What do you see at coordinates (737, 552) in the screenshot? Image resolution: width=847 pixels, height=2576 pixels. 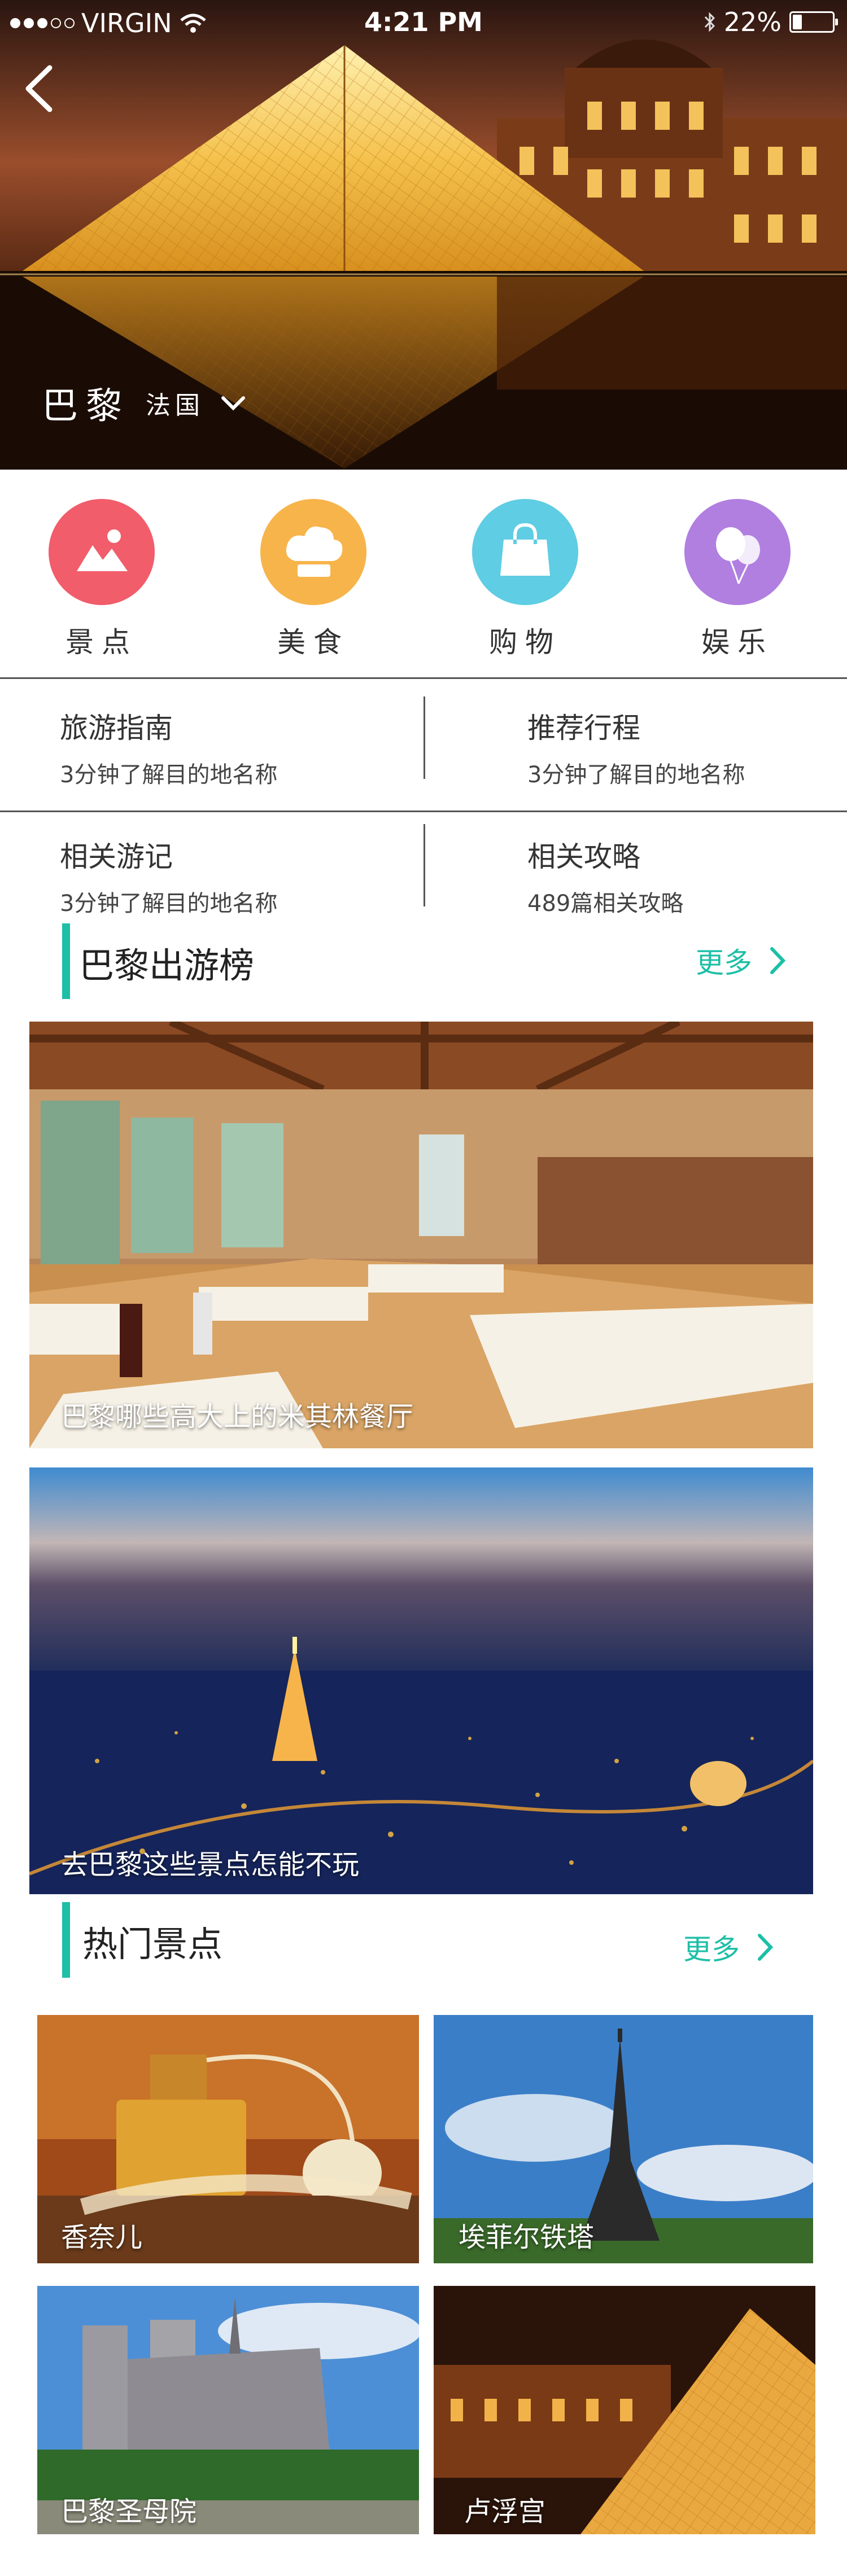 I see `balloon-icon` at bounding box center [737, 552].